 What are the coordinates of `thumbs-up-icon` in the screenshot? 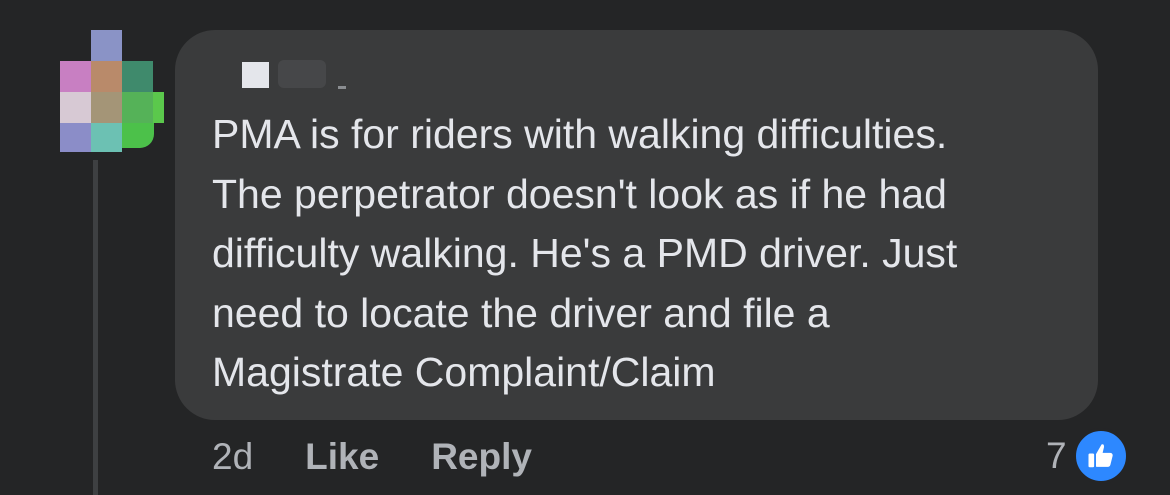 It's located at (1100, 456).